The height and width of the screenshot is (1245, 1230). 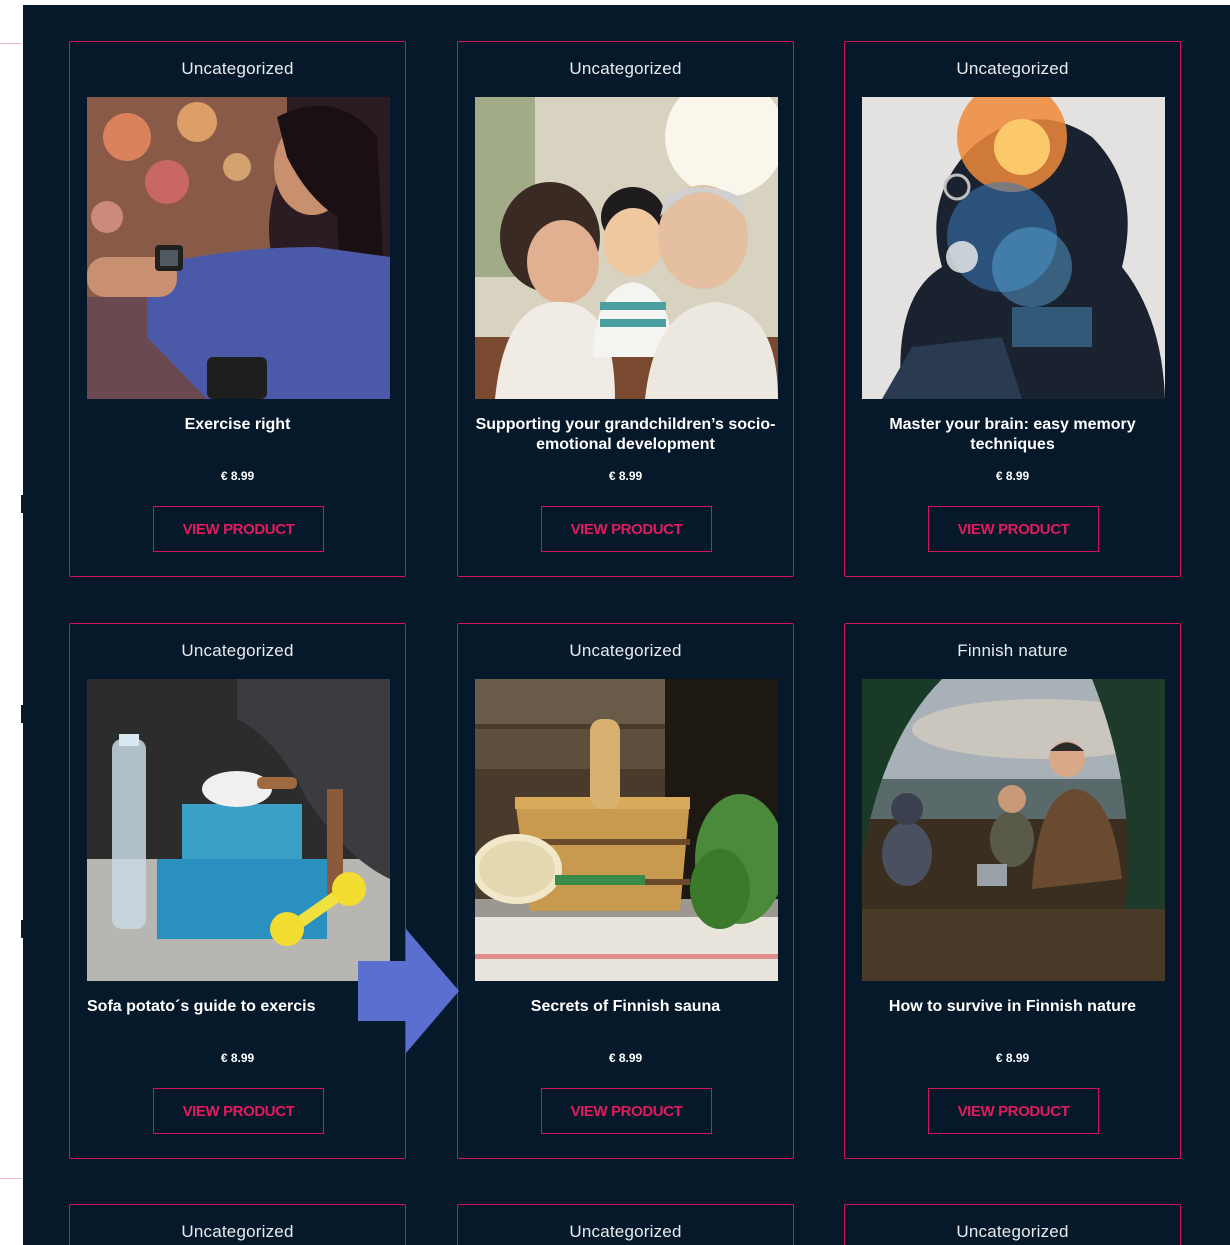 What do you see at coordinates (625, 1007) in the screenshot?
I see `product-title: Secrets of Finnish sauna` at bounding box center [625, 1007].